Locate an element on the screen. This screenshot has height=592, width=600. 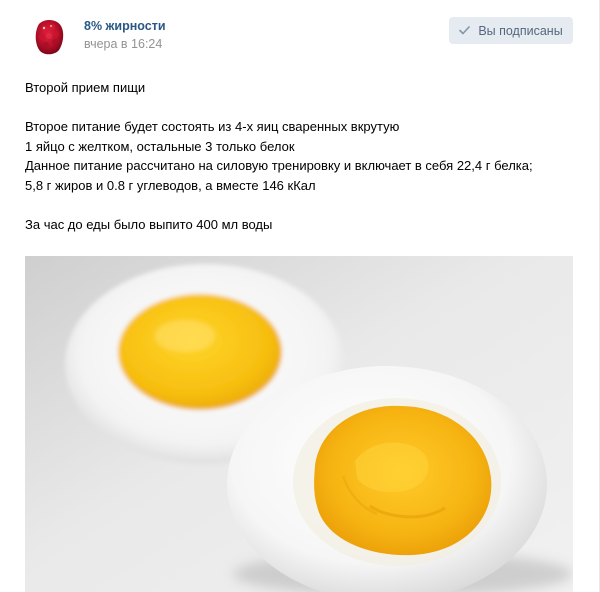
raspberry-avatar-icon is located at coordinates (48, 37).